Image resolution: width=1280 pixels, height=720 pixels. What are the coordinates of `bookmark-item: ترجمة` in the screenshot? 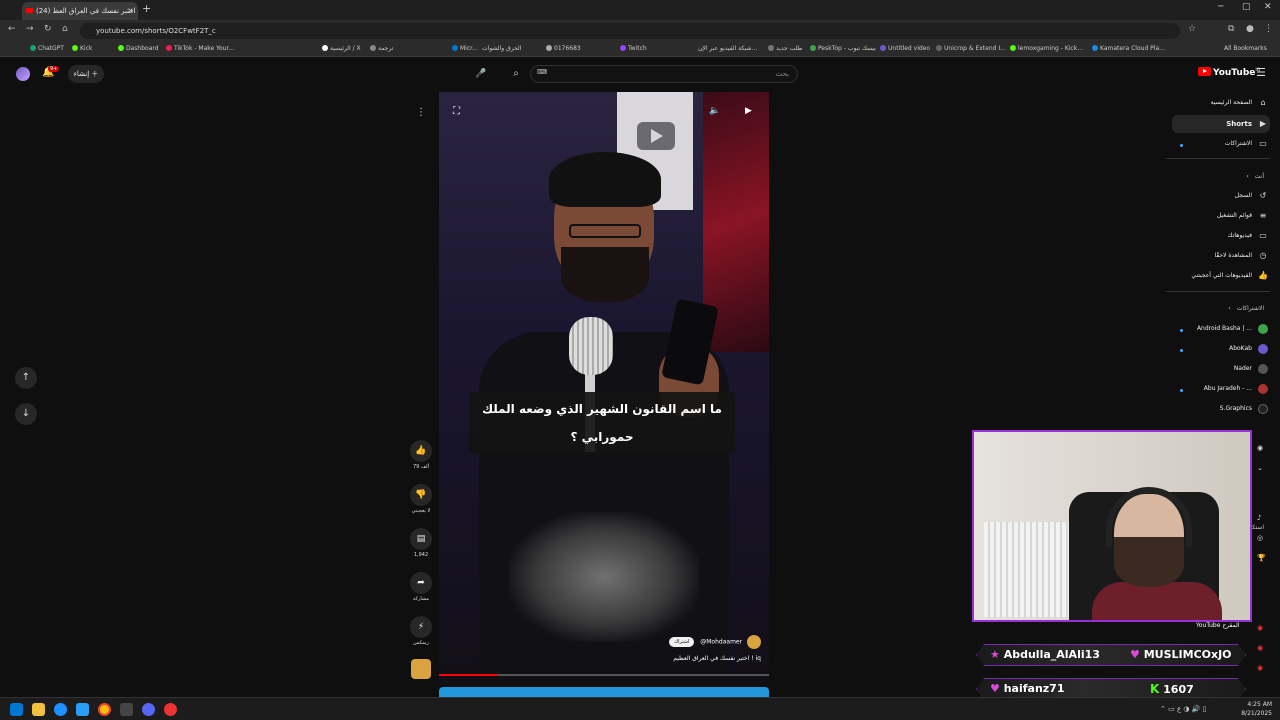 It's located at (381, 48).